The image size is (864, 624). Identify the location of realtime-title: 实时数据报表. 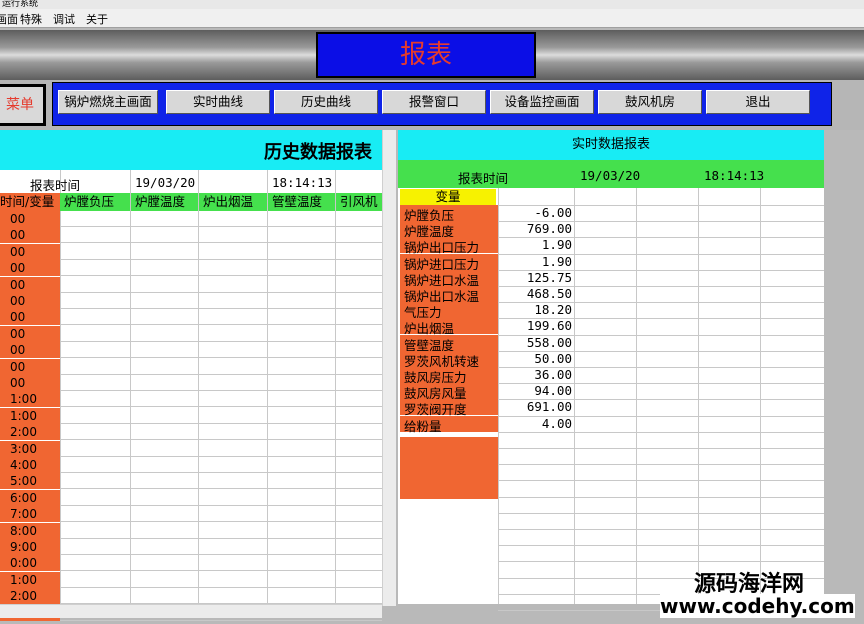
(611, 145).